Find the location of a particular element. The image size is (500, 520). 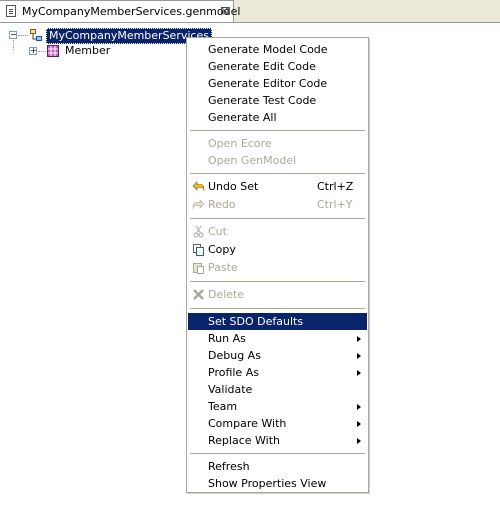

menu-item-label: Open GenModel is located at coordinates (252, 160).